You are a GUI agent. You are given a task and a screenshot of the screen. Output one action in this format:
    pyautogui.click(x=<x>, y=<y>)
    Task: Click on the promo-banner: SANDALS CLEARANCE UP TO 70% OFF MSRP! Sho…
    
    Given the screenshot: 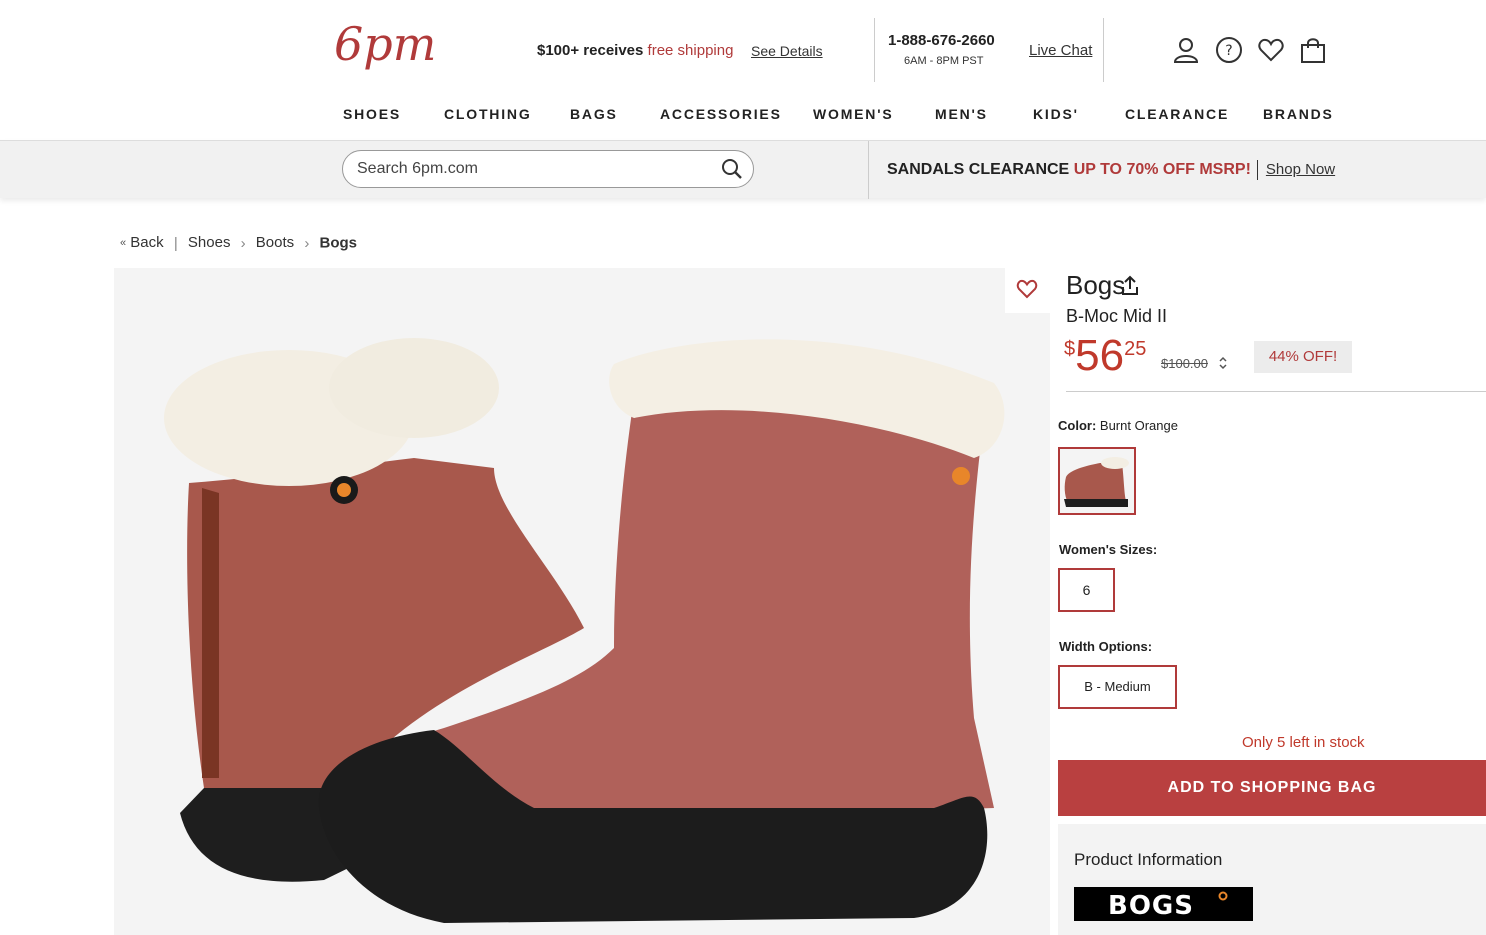 What is the action you would take?
    pyautogui.click(x=1111, y=170)
    